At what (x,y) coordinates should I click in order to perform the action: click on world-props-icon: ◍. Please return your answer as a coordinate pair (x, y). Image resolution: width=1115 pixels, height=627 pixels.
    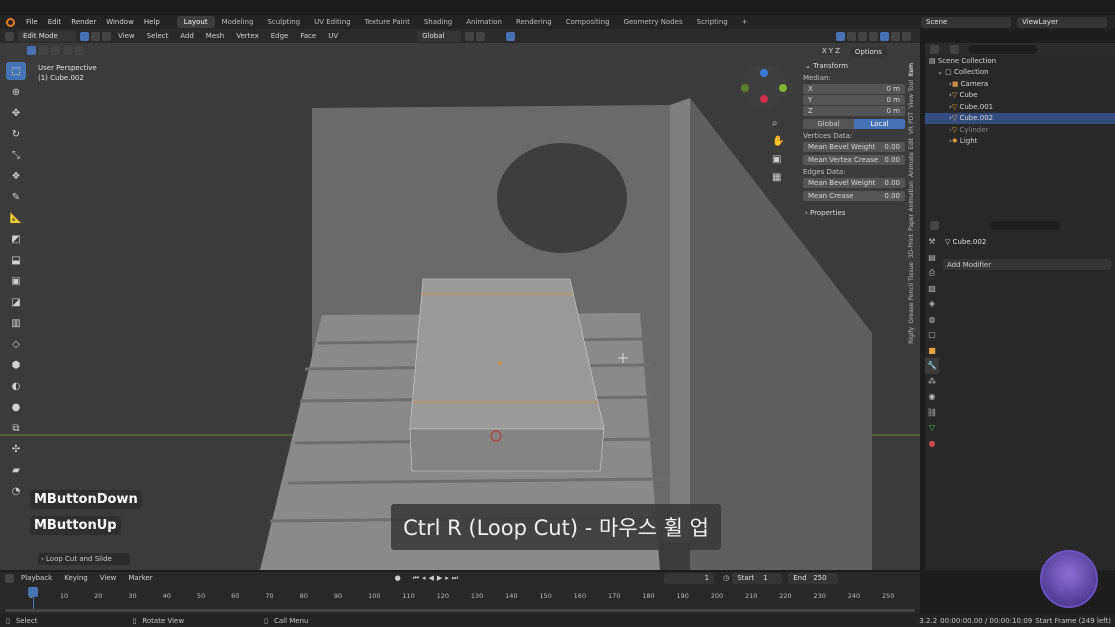
    Looking at the image, I should click on (932, 320).